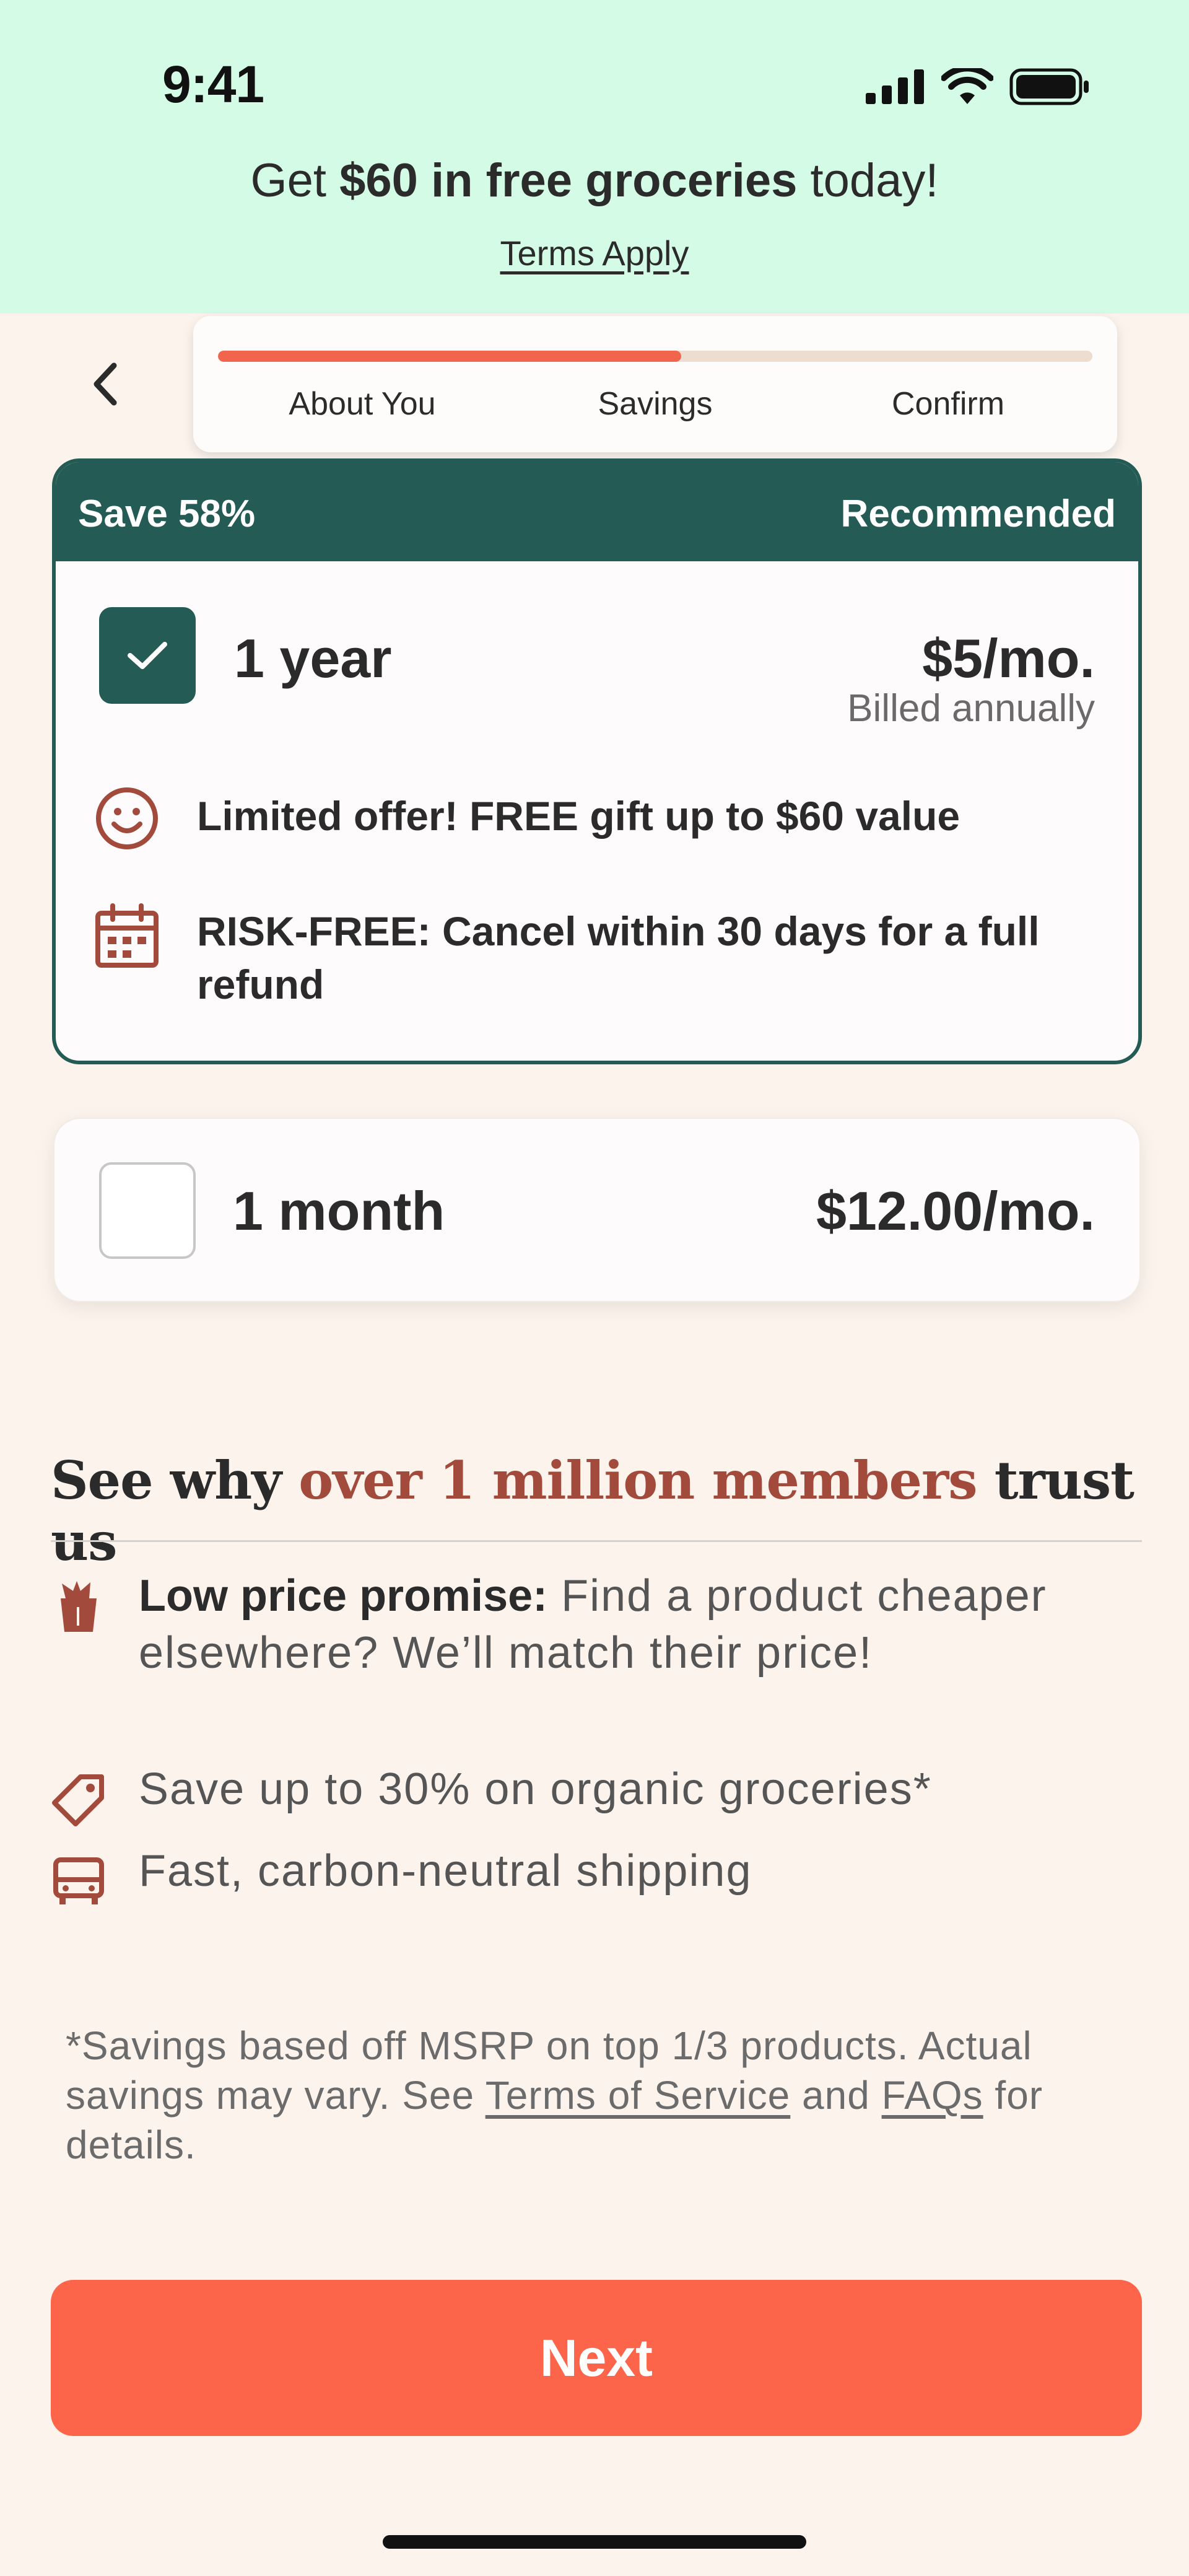  What do you see at coordinates (450, 356) in the screenshot?
I see `progress-fill` at bounding box center [450, 356].